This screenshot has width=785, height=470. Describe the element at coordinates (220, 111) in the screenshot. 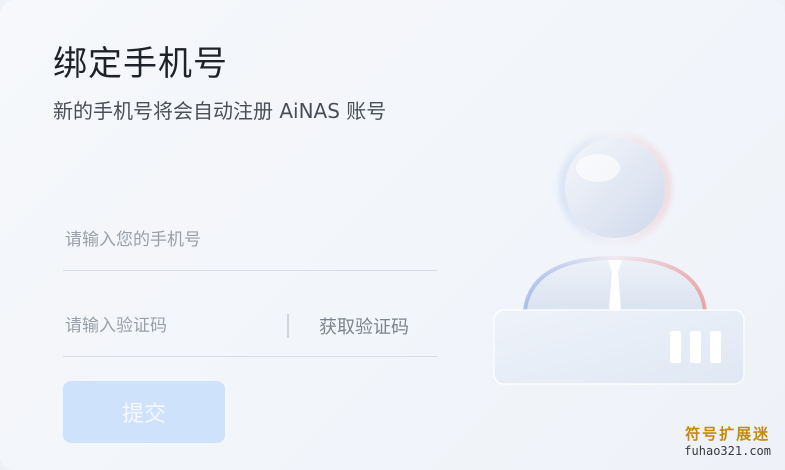

I see `dialog-subtitle: 新的手机号将会自动注册 AiNAS 账号` at that location.